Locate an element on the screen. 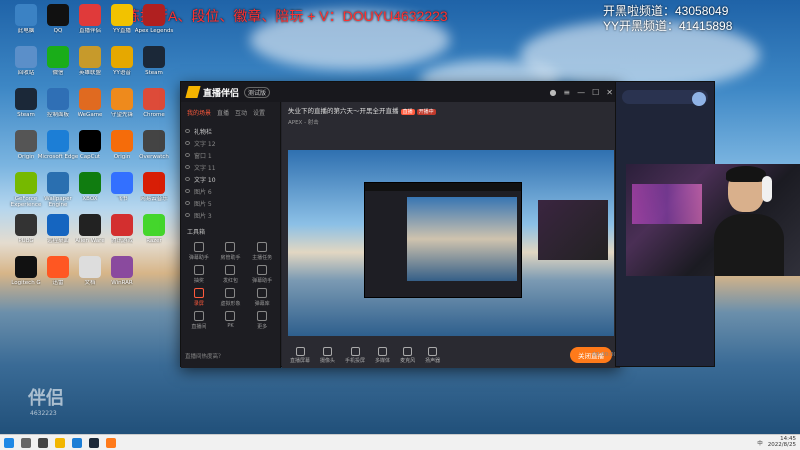 The image size is (800, 450). desktop-icon: Overwatch is located at coordinates (154, 154).